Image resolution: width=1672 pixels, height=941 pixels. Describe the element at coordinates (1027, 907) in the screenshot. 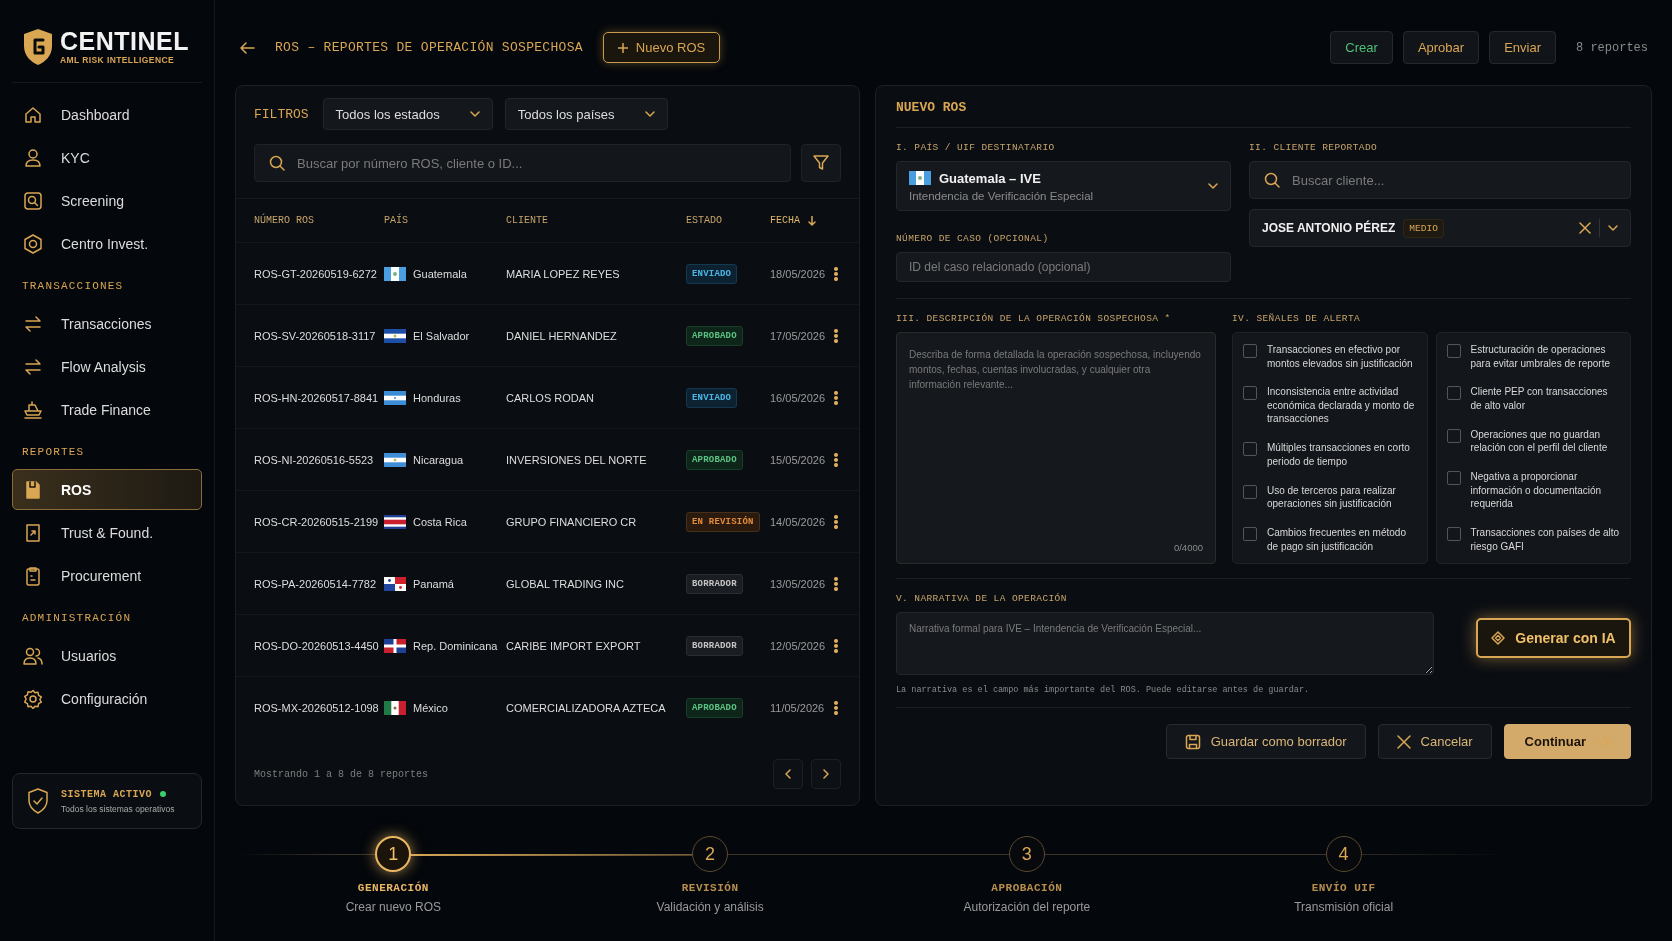

I see `step-subtitle: Autorización del reporte` at that location.